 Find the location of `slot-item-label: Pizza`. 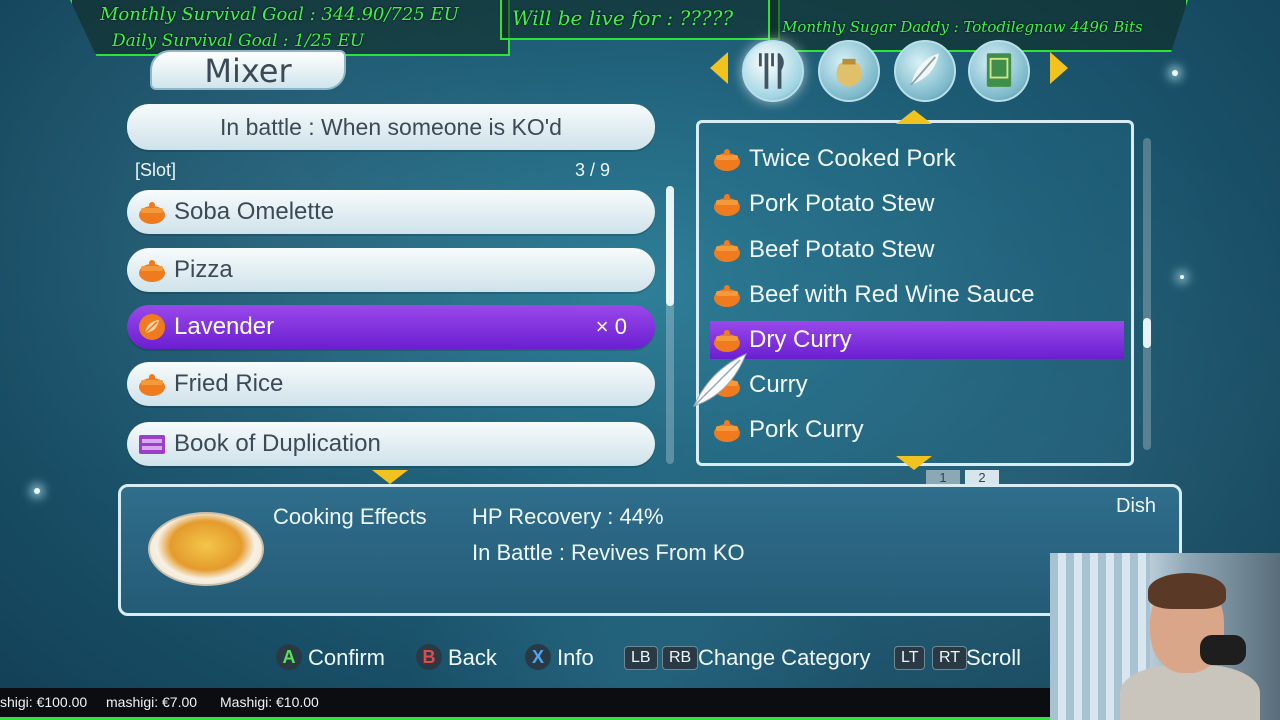

slot-item-label: Pizza is located at coordinates (203, 269).